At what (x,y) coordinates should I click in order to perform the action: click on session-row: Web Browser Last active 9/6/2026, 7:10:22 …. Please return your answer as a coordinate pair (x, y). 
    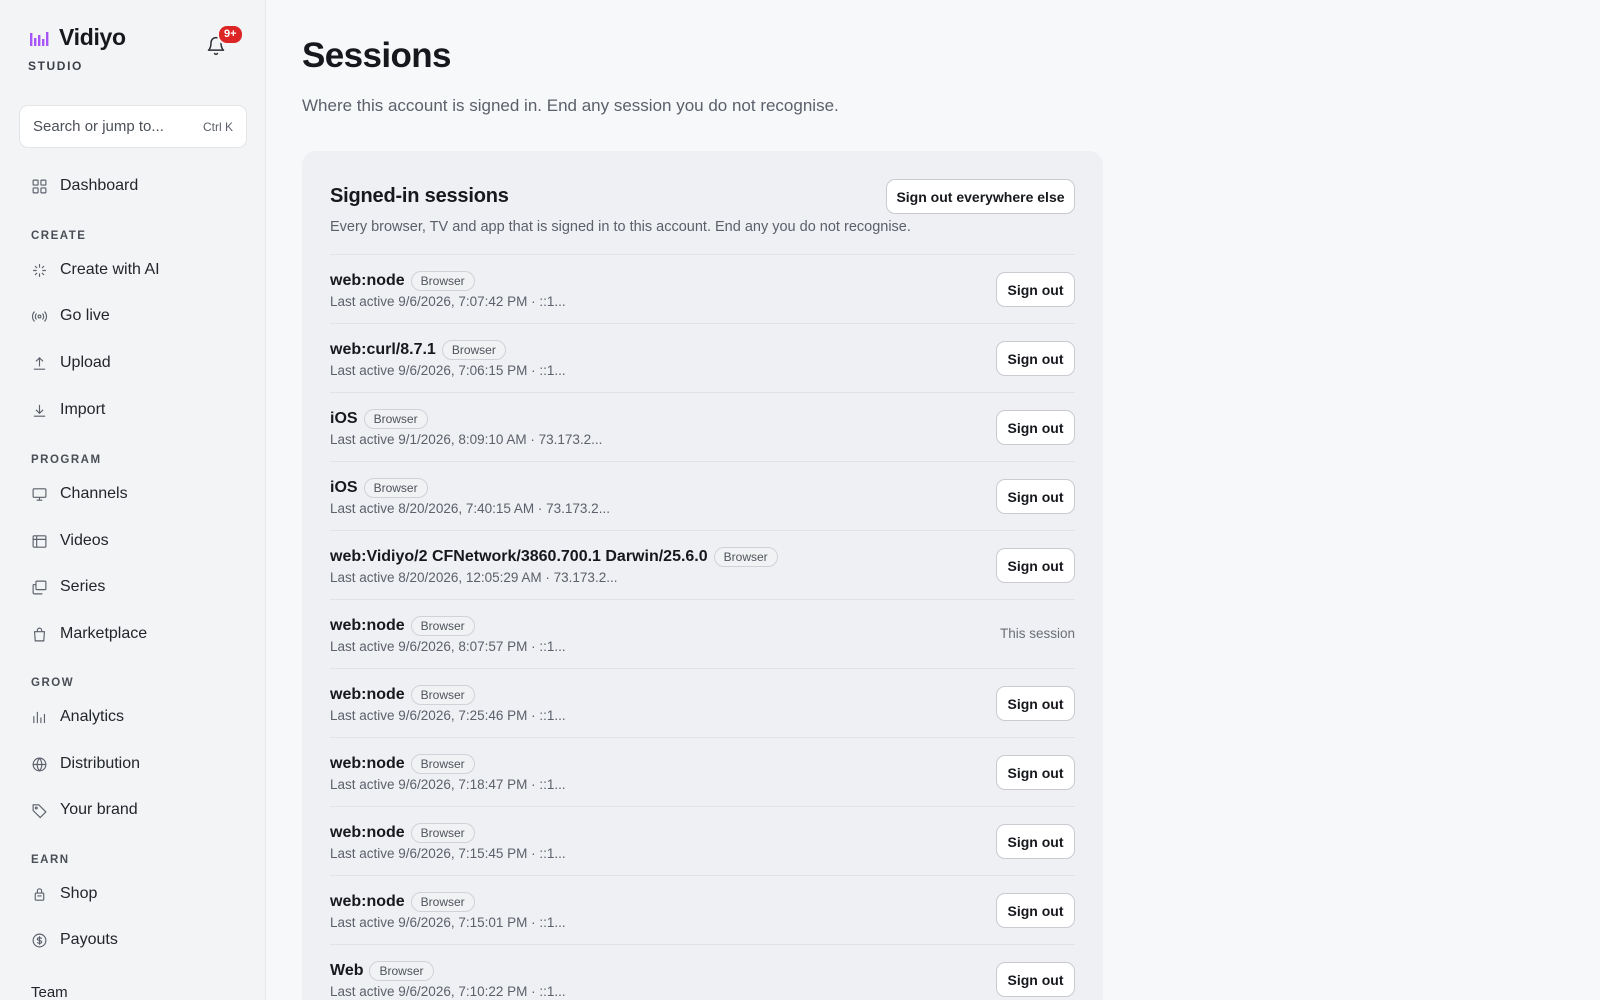
    Looking at the image, I should click on (702, 972).